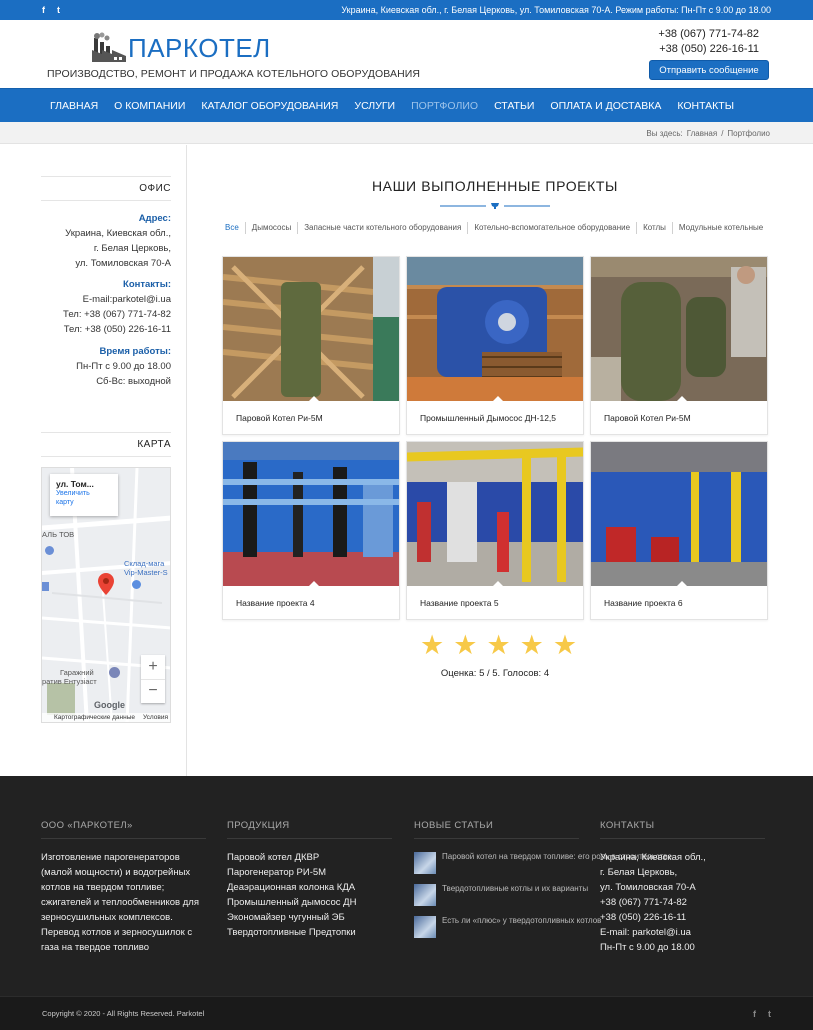 The height and width of the screenshot is (1030, 813). I want to click on footer-company-title: ООО «ПАРКОТЕЛ», so click(123, 829).